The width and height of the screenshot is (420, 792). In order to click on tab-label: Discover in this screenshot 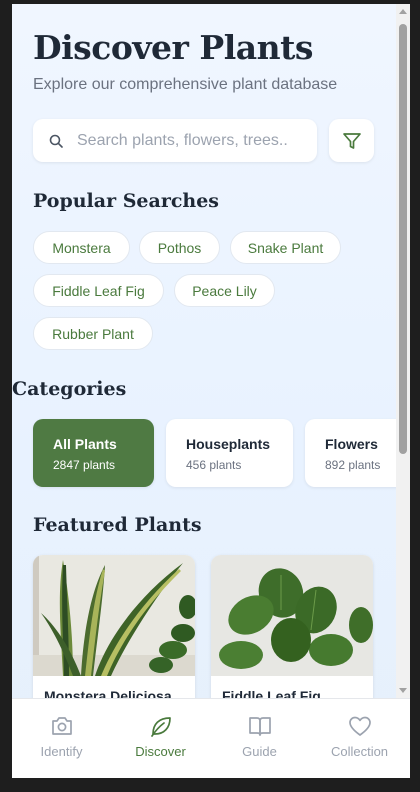, I will do `click(160, 751)`.